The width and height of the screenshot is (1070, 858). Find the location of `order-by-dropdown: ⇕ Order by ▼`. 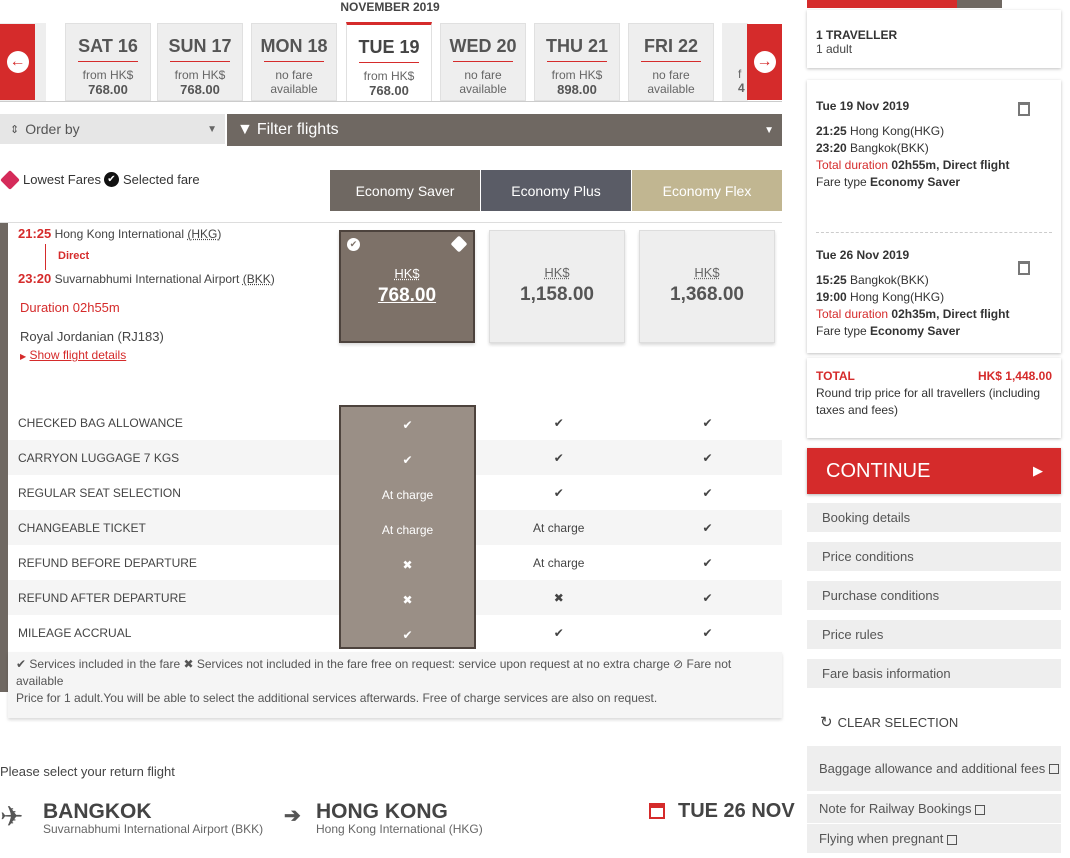

order-by-dropdown: ⇕ Order by ▼ is located at coordinates (112, 129).